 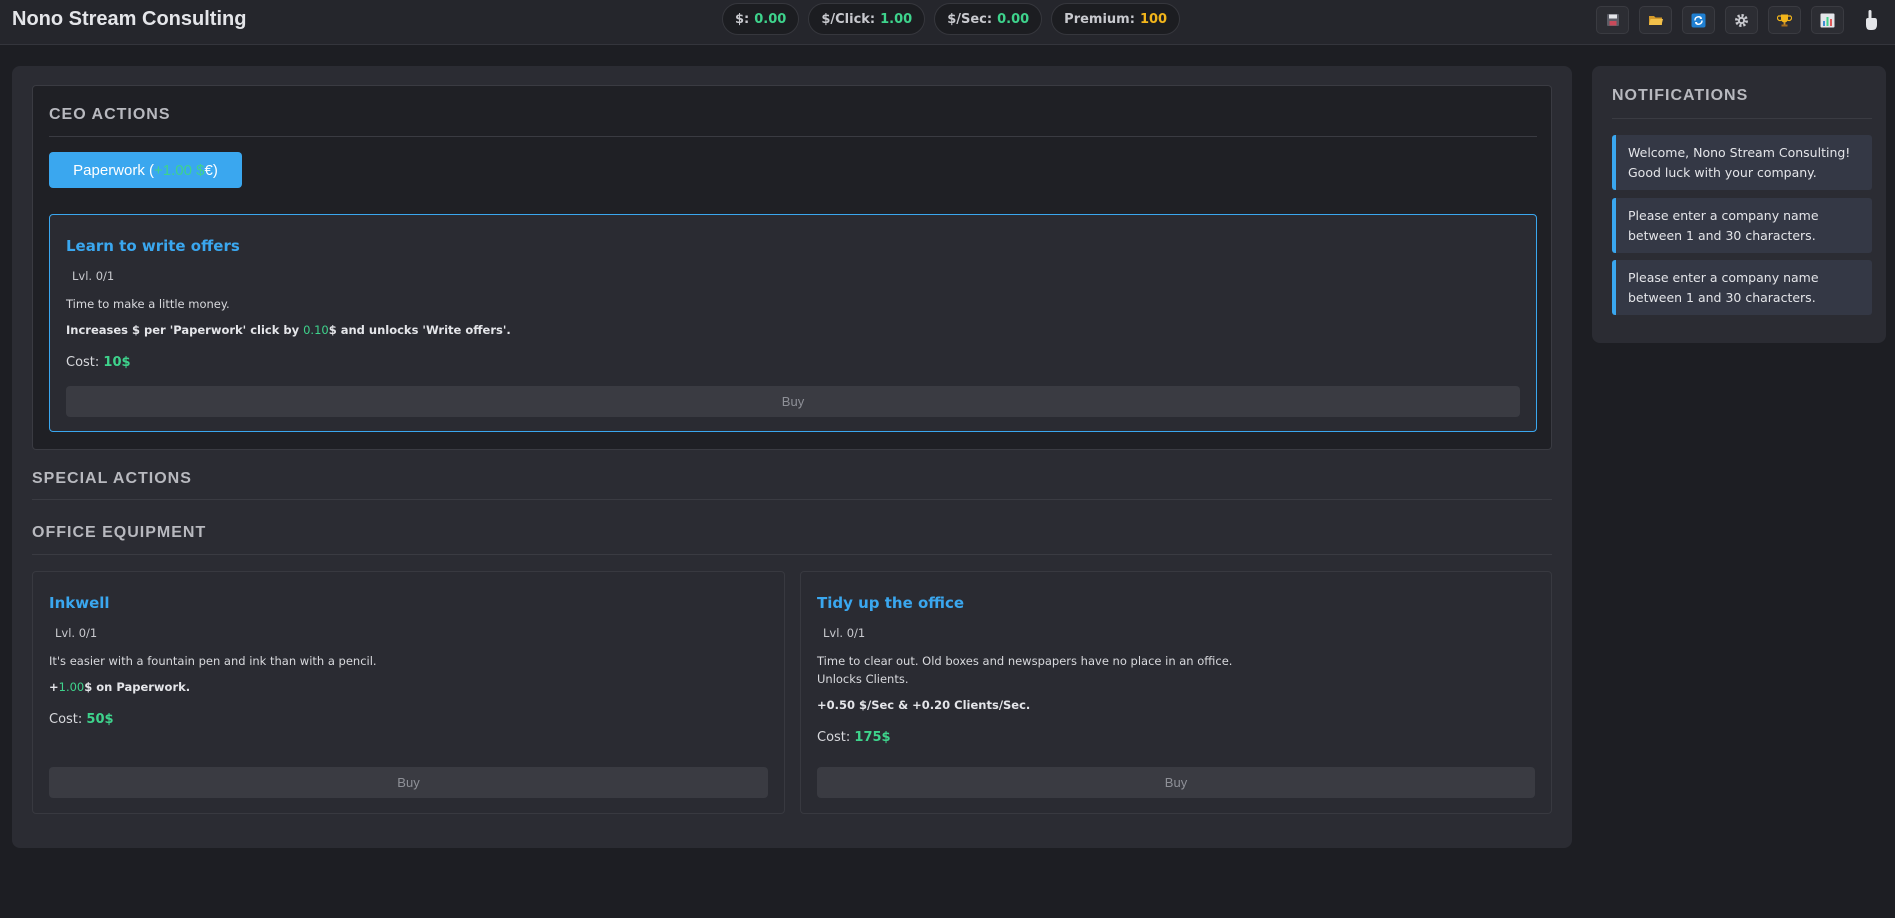 I want to click on hand-icon, so click(x=1871, y=20).